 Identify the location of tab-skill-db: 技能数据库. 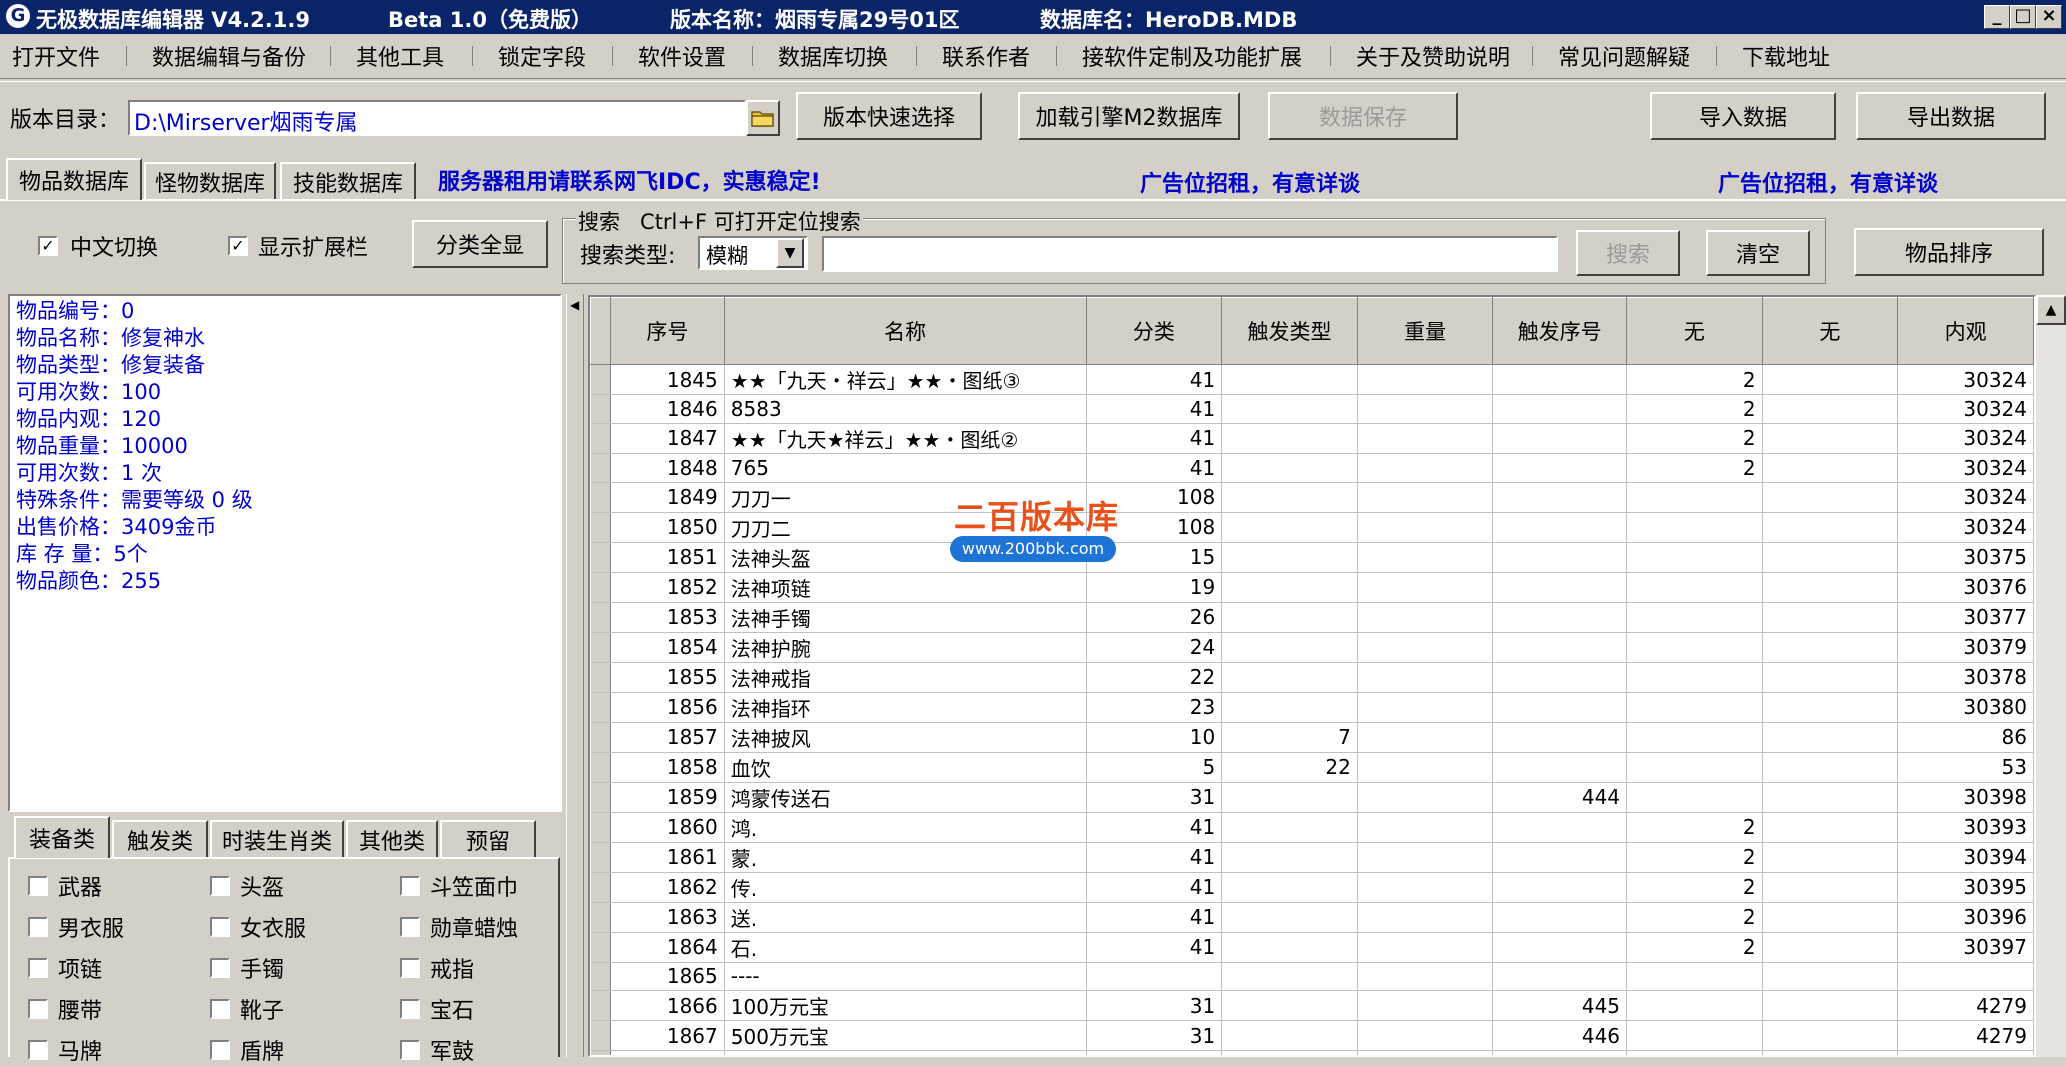
(348, 181).